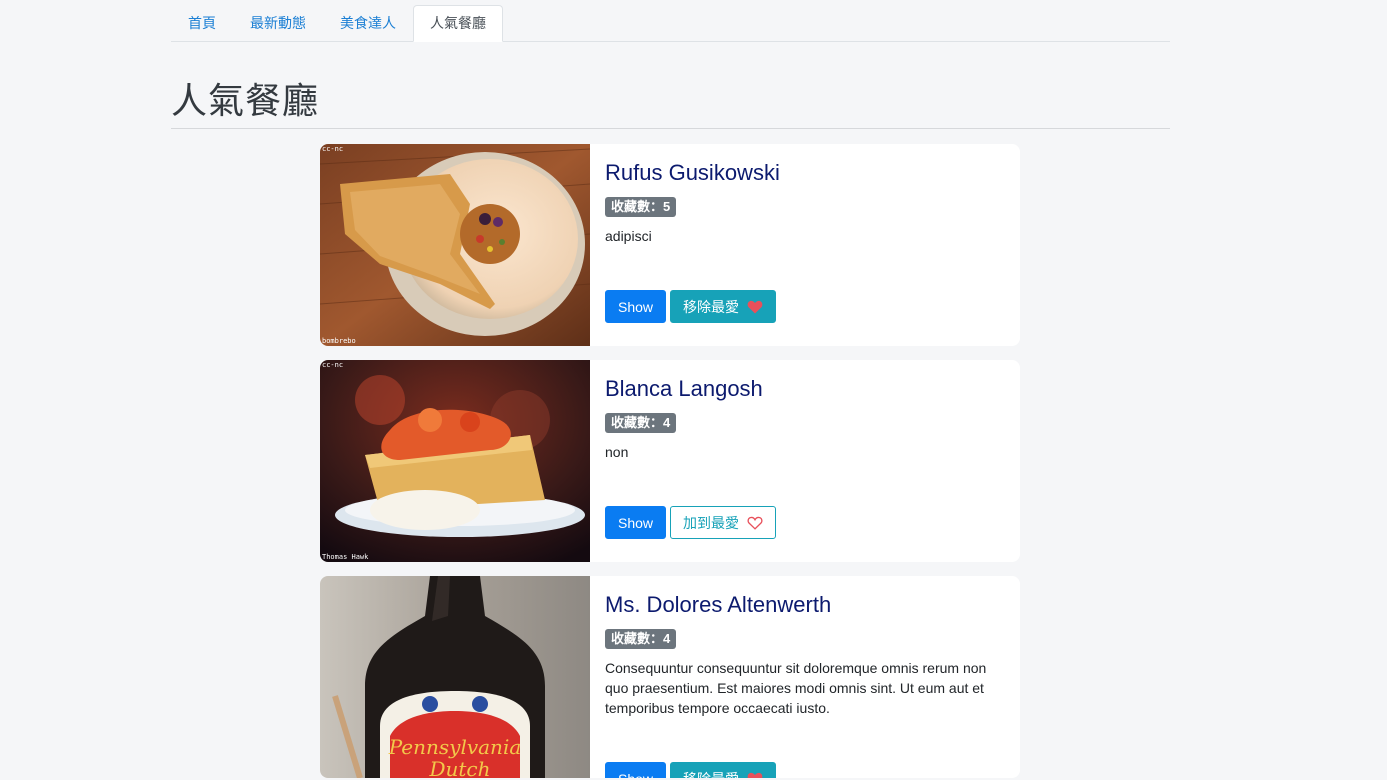 Image resolution: width=1387 pixels, height=780 pixels. I want to click on tab-food-experts: 美食達人, so click(368, 23).